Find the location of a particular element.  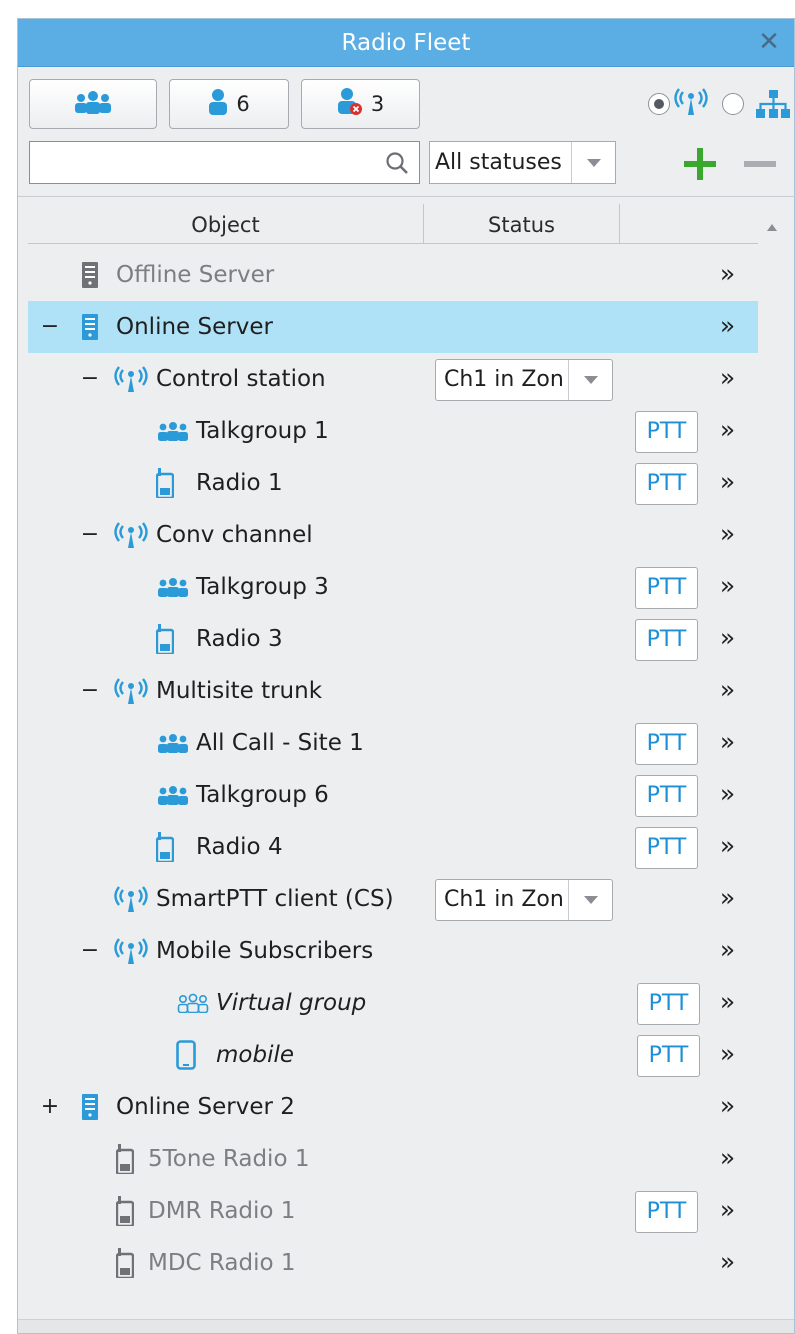

tree-row: MDC Radio 1 » is located at coordinates (393, 1263).